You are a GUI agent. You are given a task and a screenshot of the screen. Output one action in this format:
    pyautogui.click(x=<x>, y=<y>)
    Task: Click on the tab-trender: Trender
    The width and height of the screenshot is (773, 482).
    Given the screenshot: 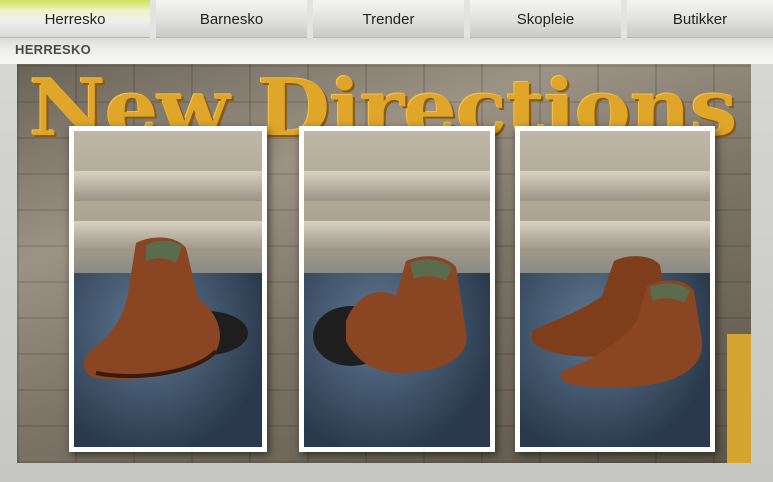 What is the action you would take?
    pyautogui.click(x=388, y=19)
    